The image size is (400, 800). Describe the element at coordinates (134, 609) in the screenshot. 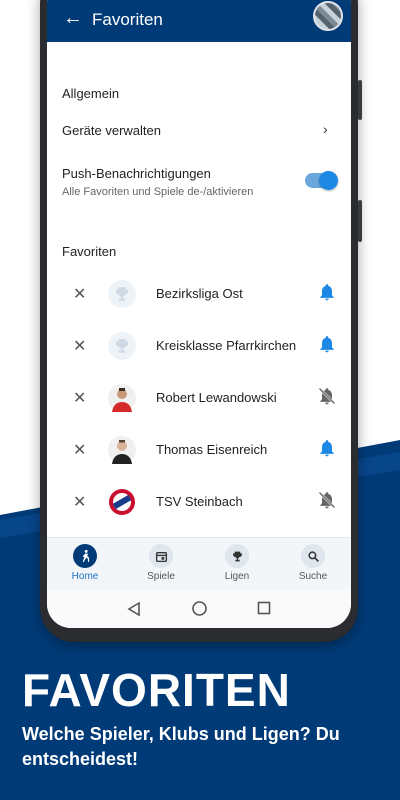

I see `back-triangle-icon` at that location.